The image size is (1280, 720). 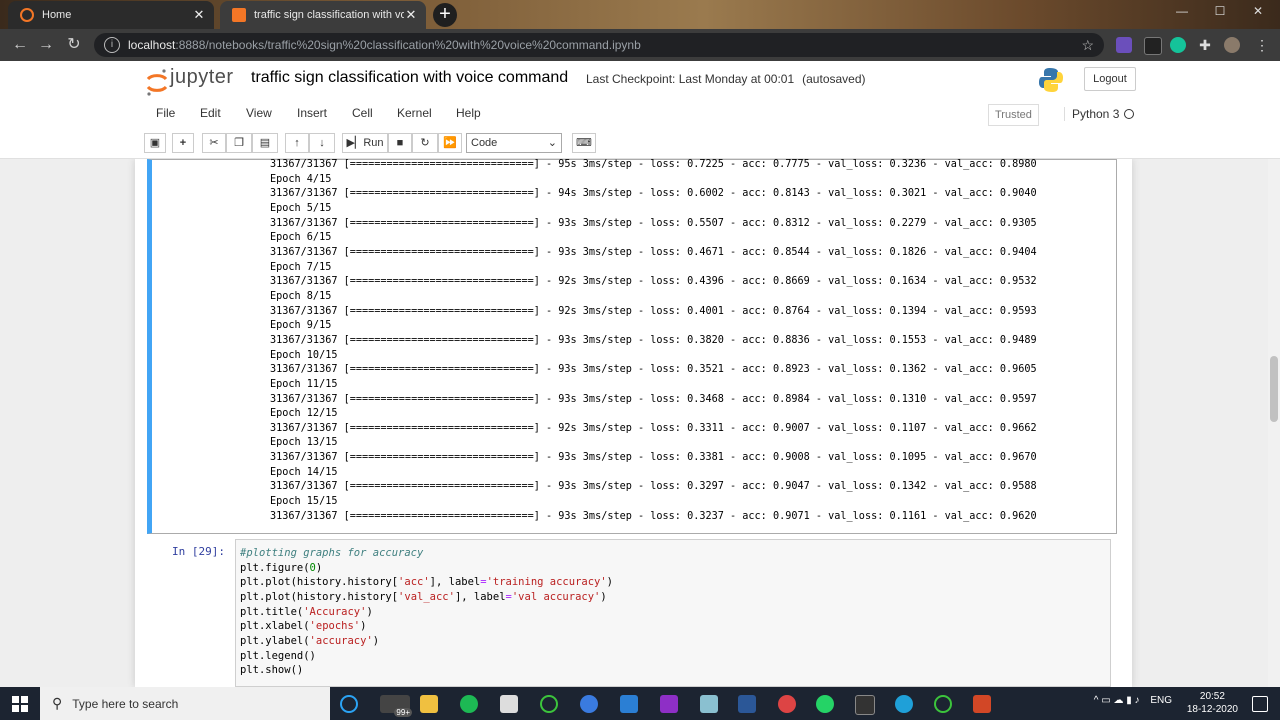 What do you see at coordinates (46, 45) in the screenshot?
I see `forward-icon: →` at bounding box center [46, 45].